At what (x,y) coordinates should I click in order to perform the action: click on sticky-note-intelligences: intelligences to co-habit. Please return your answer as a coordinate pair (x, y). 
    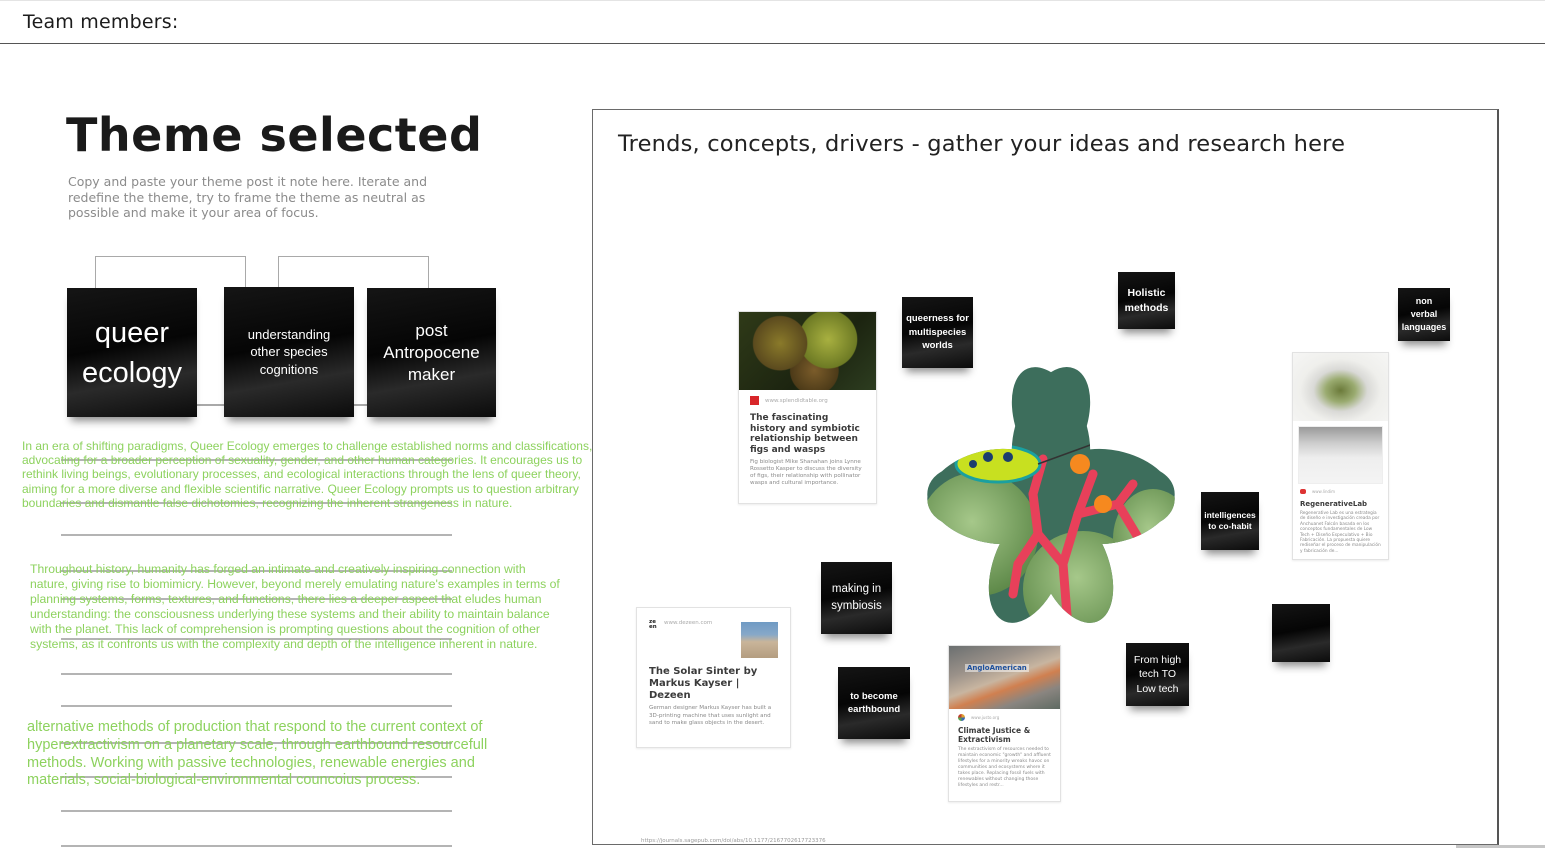
    Looking at the image, I should click on (1230, 521).